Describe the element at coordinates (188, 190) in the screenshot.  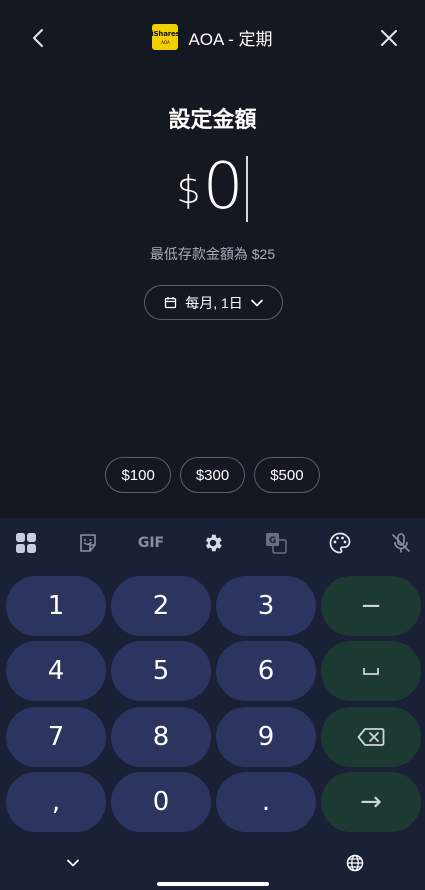
I see `currency-symbol: $` at that location.